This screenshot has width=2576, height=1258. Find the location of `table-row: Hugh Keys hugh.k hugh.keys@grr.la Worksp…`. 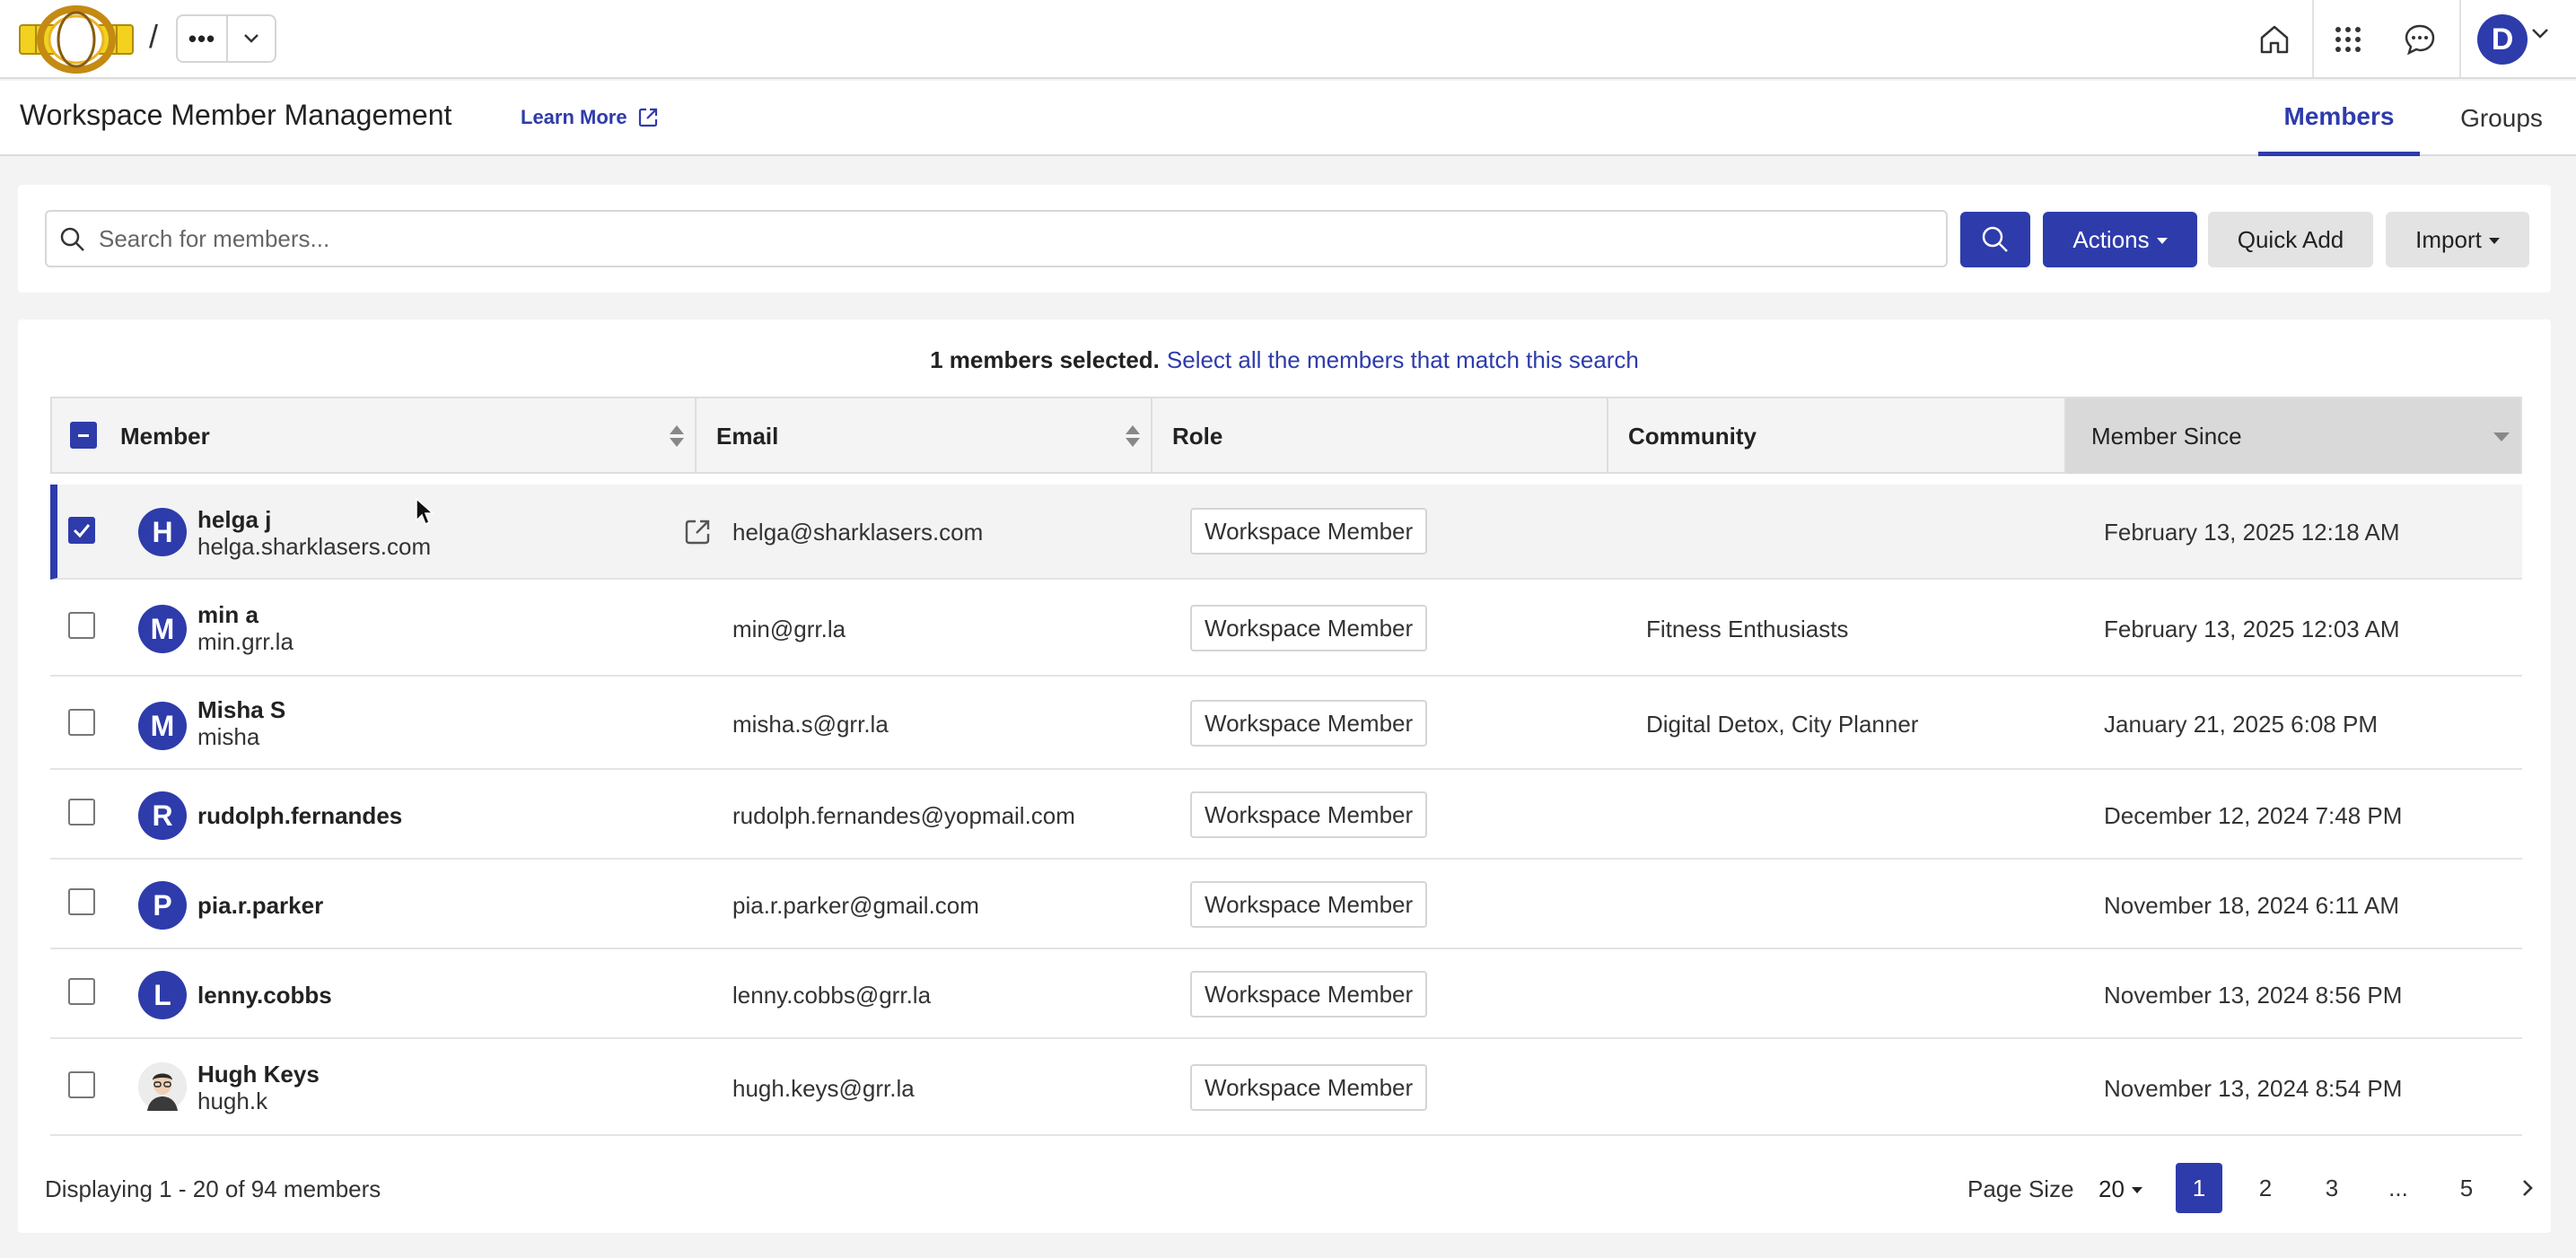

table-row: Hugh Keys hugh.k hugh.keys@grr.la Worksp… is located at coordinates (1286, 1087).